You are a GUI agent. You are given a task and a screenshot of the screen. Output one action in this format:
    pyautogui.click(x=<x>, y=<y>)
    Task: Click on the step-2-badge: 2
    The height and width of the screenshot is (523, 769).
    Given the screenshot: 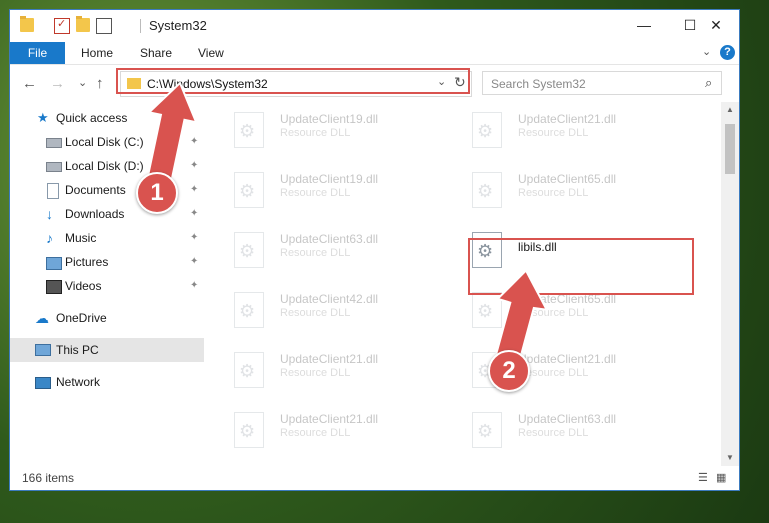 What is the action you would take?
    pyautogui.click(x=509, y=371)
    